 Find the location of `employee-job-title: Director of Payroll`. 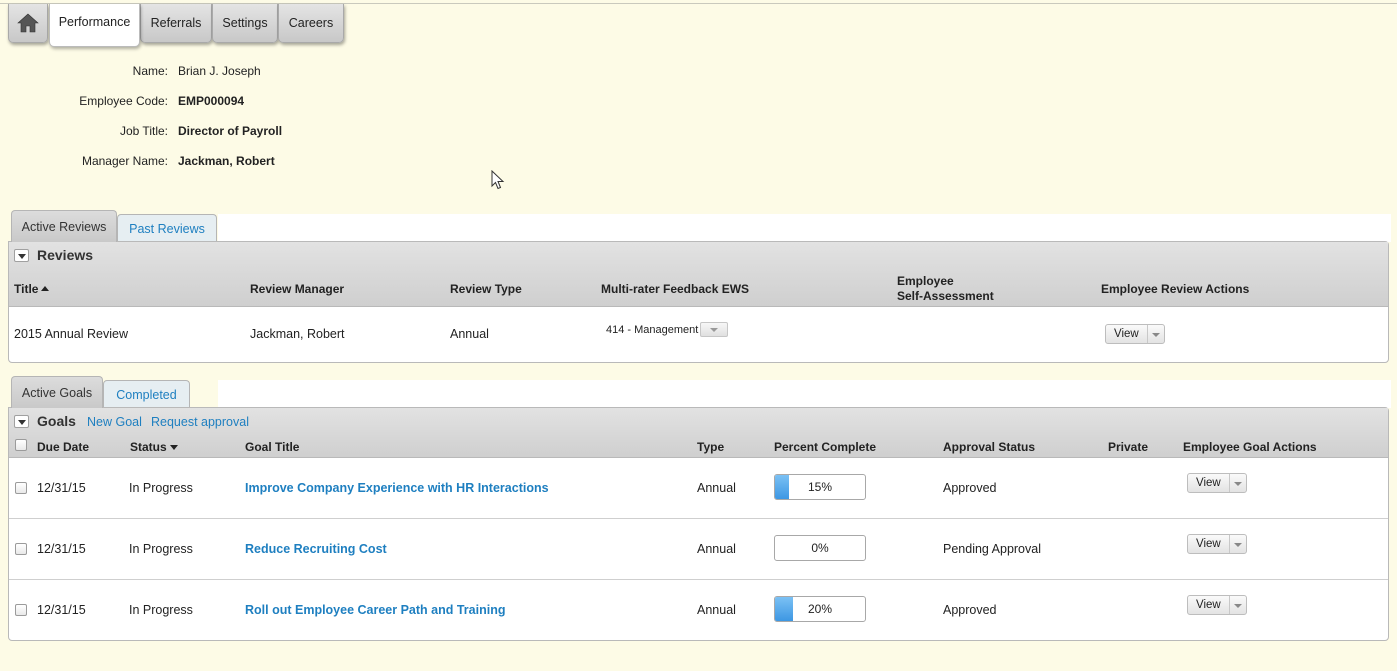

employee-job-title: Director of Payroll is located at coordinates (230, 131).